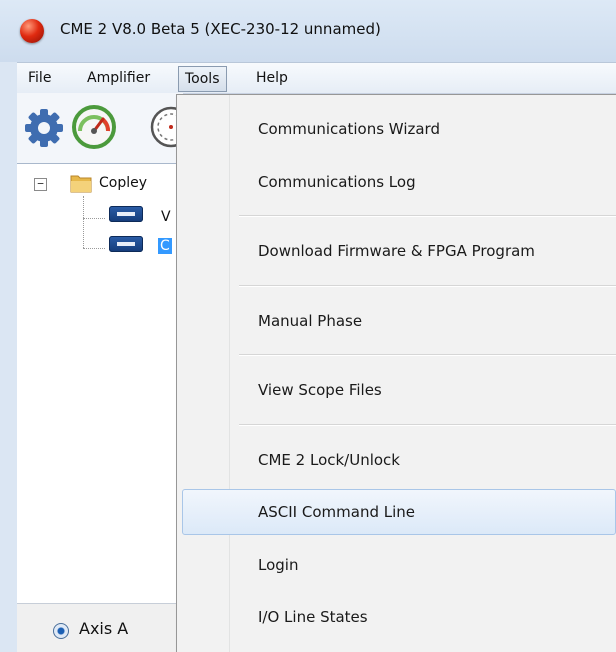 The image size is (616, 652). Describe the element at coordinates (310, 321) in the screenshot. I see `menu-item-label: Manual Phase` at that location.